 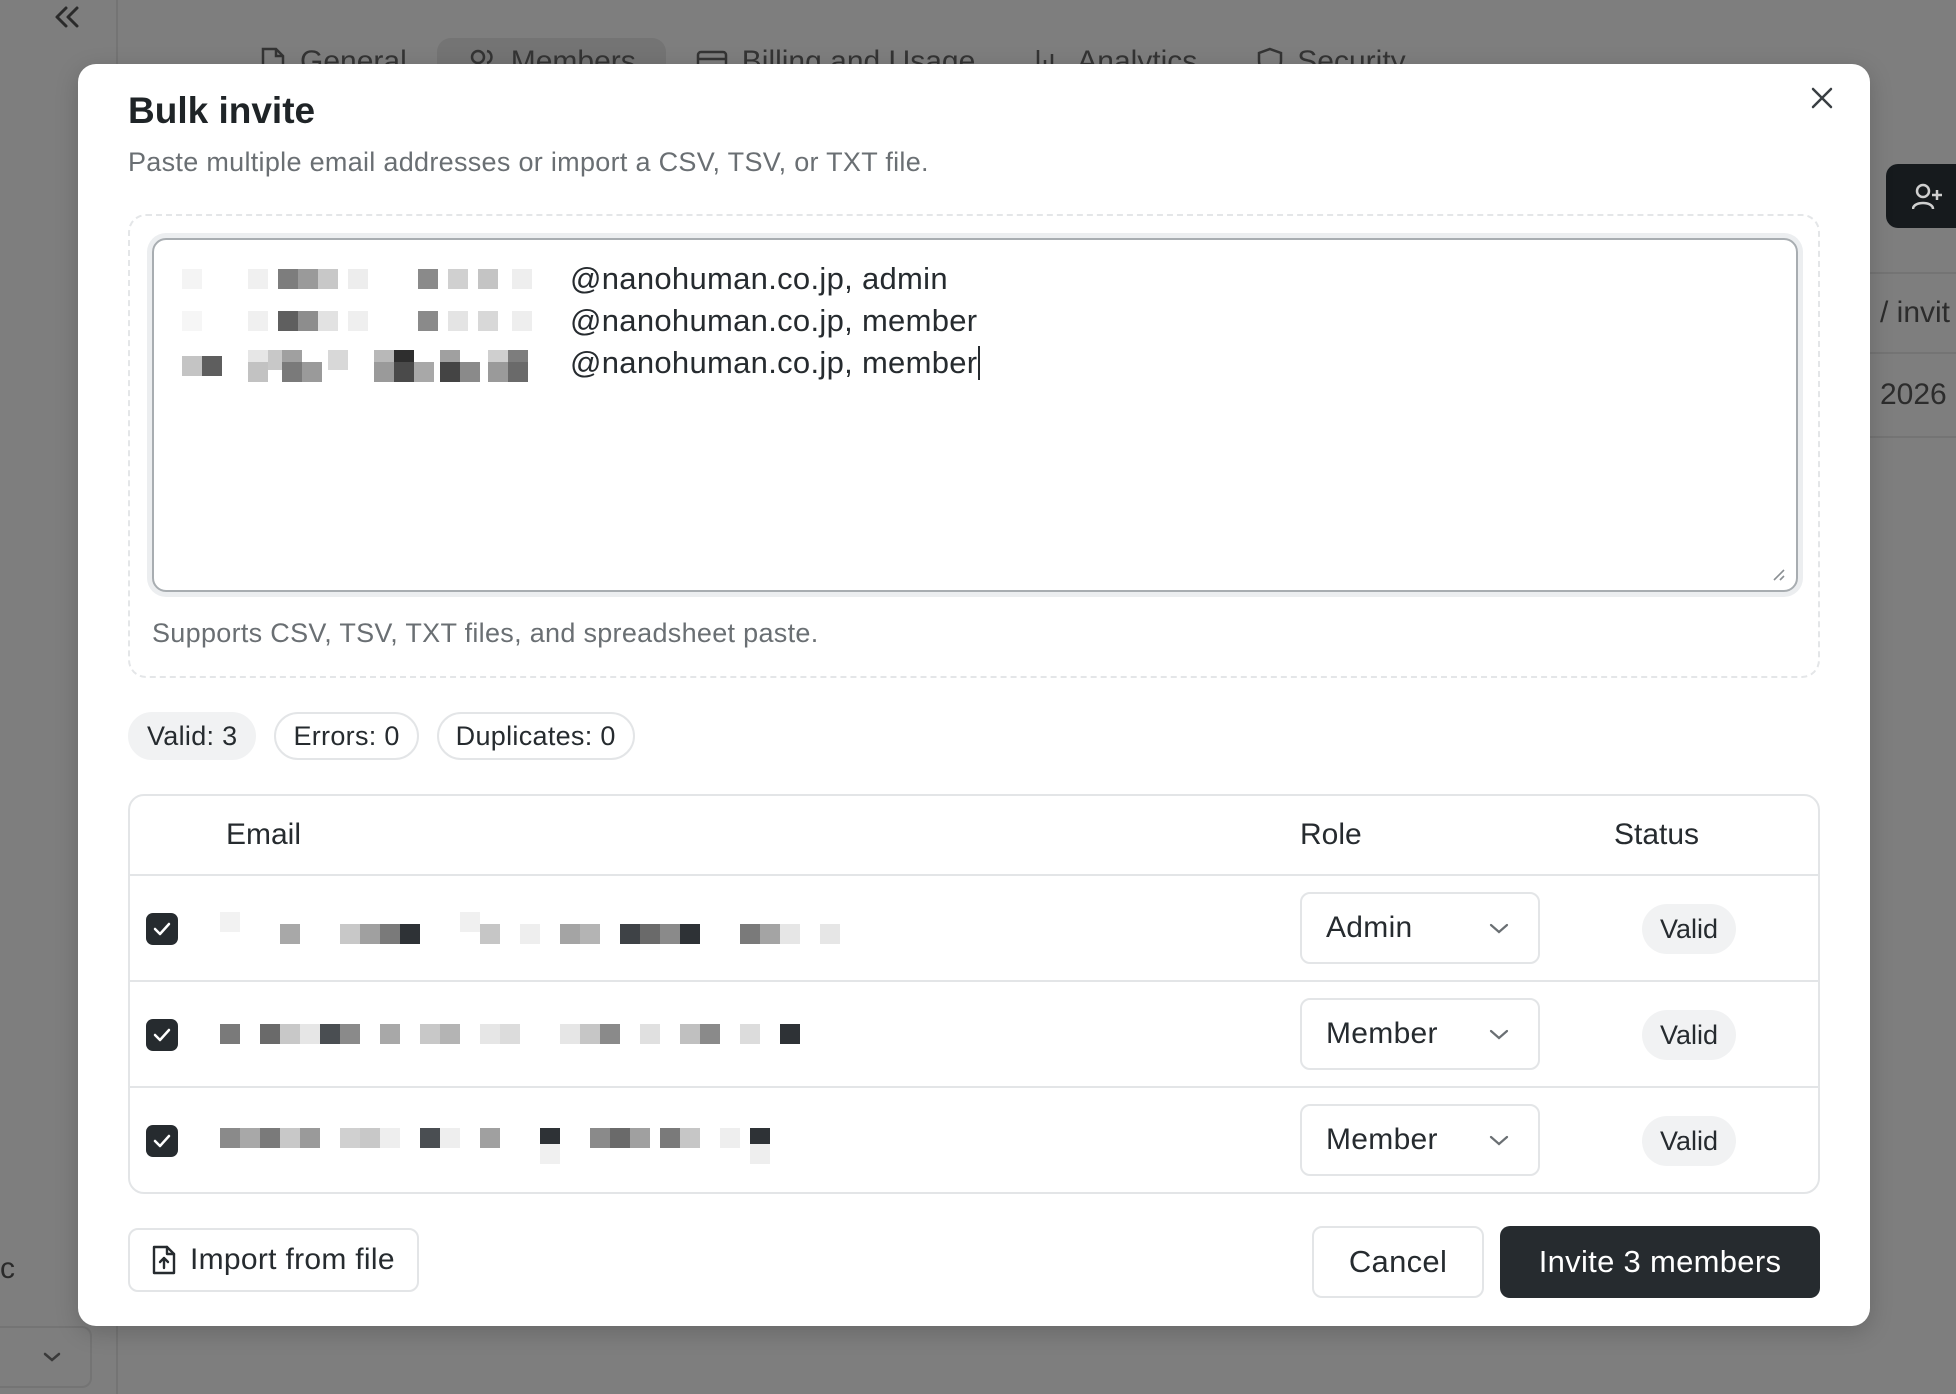 I want to click on dialog-title: Bulk invite, so click(x=222, y=110).